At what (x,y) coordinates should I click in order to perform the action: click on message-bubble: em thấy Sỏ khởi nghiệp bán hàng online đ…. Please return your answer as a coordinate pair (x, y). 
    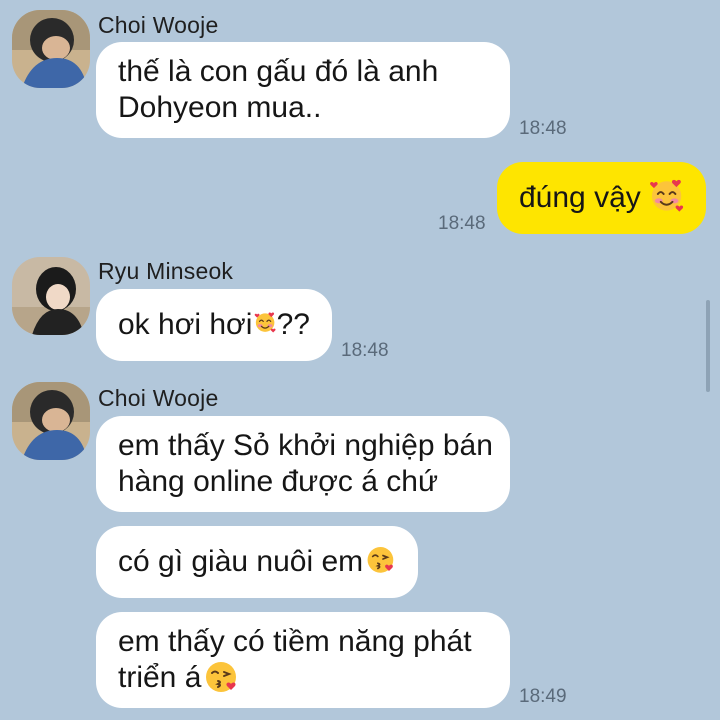
    Looking at the image, I should click on (303, 464).